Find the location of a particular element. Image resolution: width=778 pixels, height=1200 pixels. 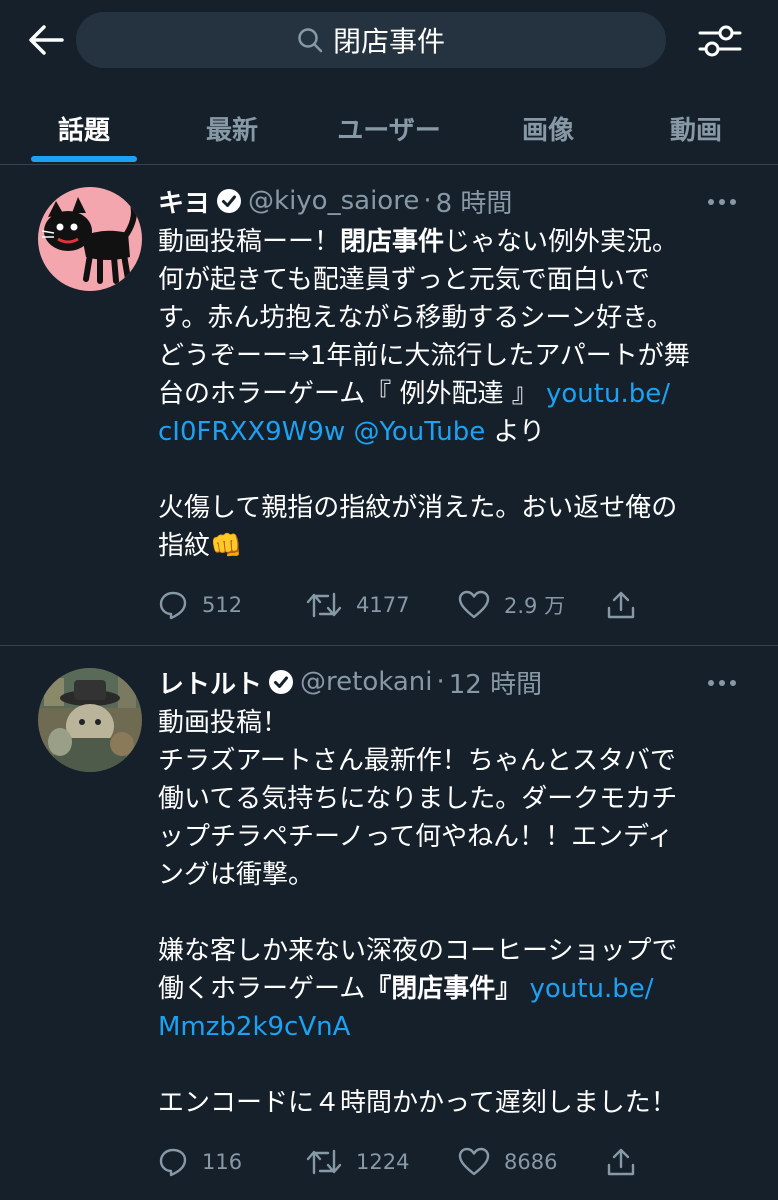

user-handle: @retokani is located at coordinates (366, 682).